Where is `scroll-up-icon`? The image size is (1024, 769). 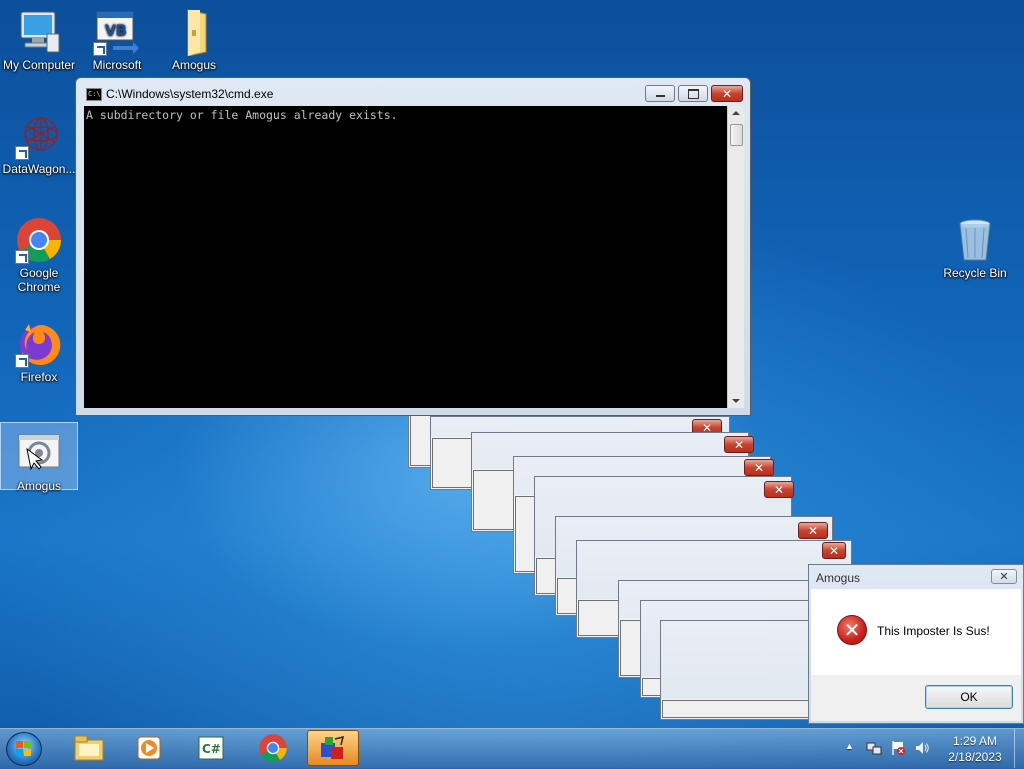 scroll-up-icon is located at coordinates (736, 113).